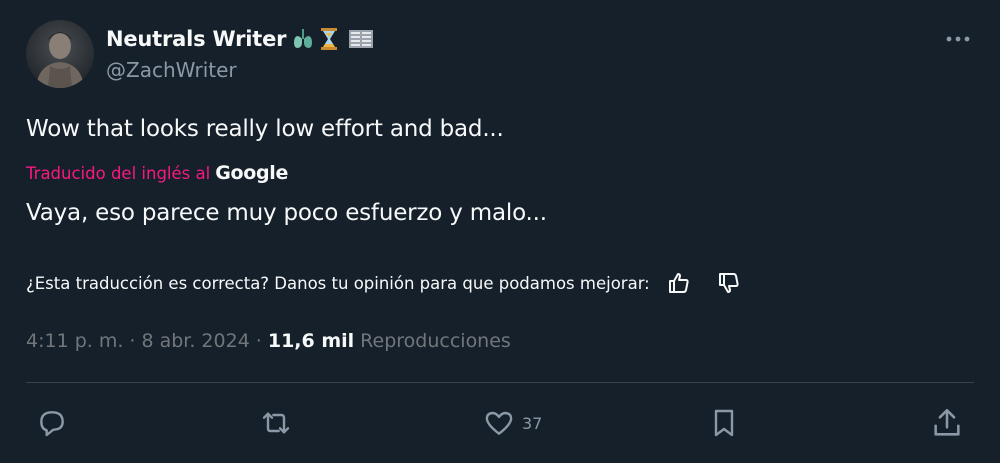  I want to click on retweet-button, so click(276, 423).